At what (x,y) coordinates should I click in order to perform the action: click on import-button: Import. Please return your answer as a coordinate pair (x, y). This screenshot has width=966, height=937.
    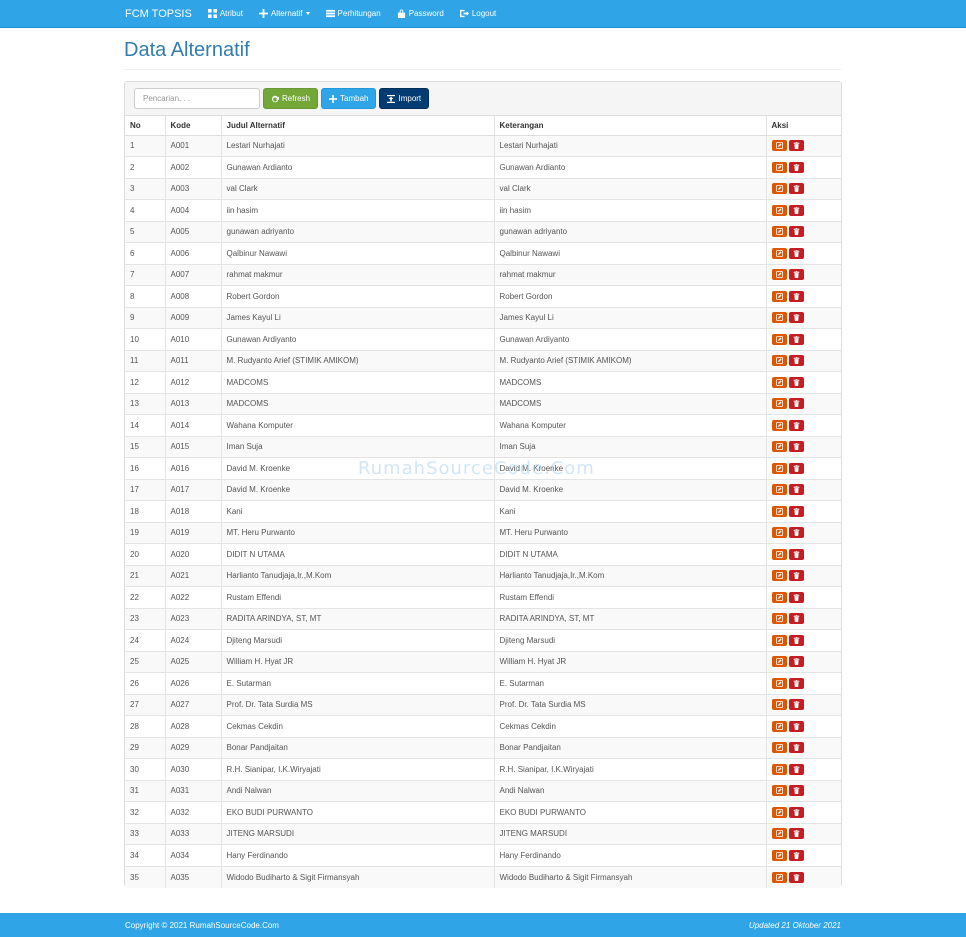
    Looking at the image, I should click on (404, 98).